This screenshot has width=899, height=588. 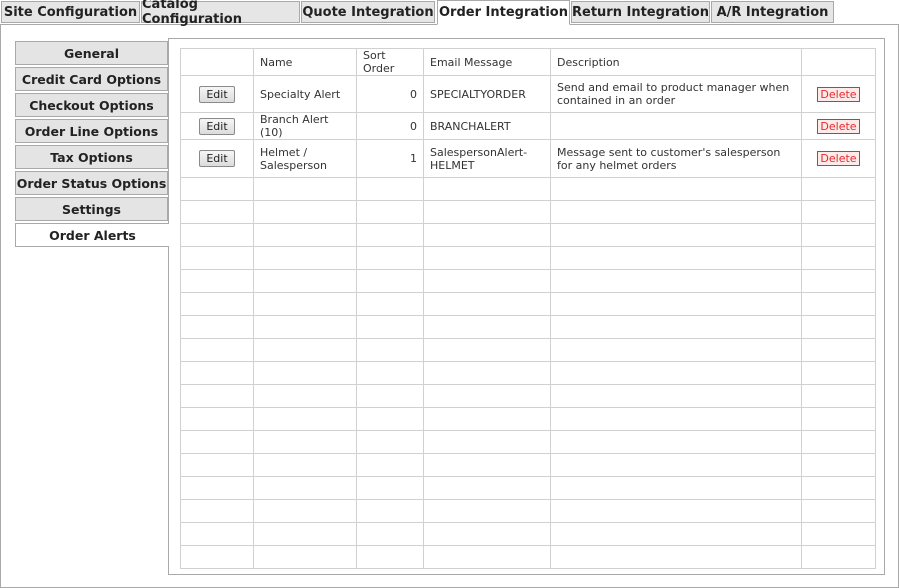 I want to click on tab-ar-integration: A/R Integration, so click(x=772, y=12).